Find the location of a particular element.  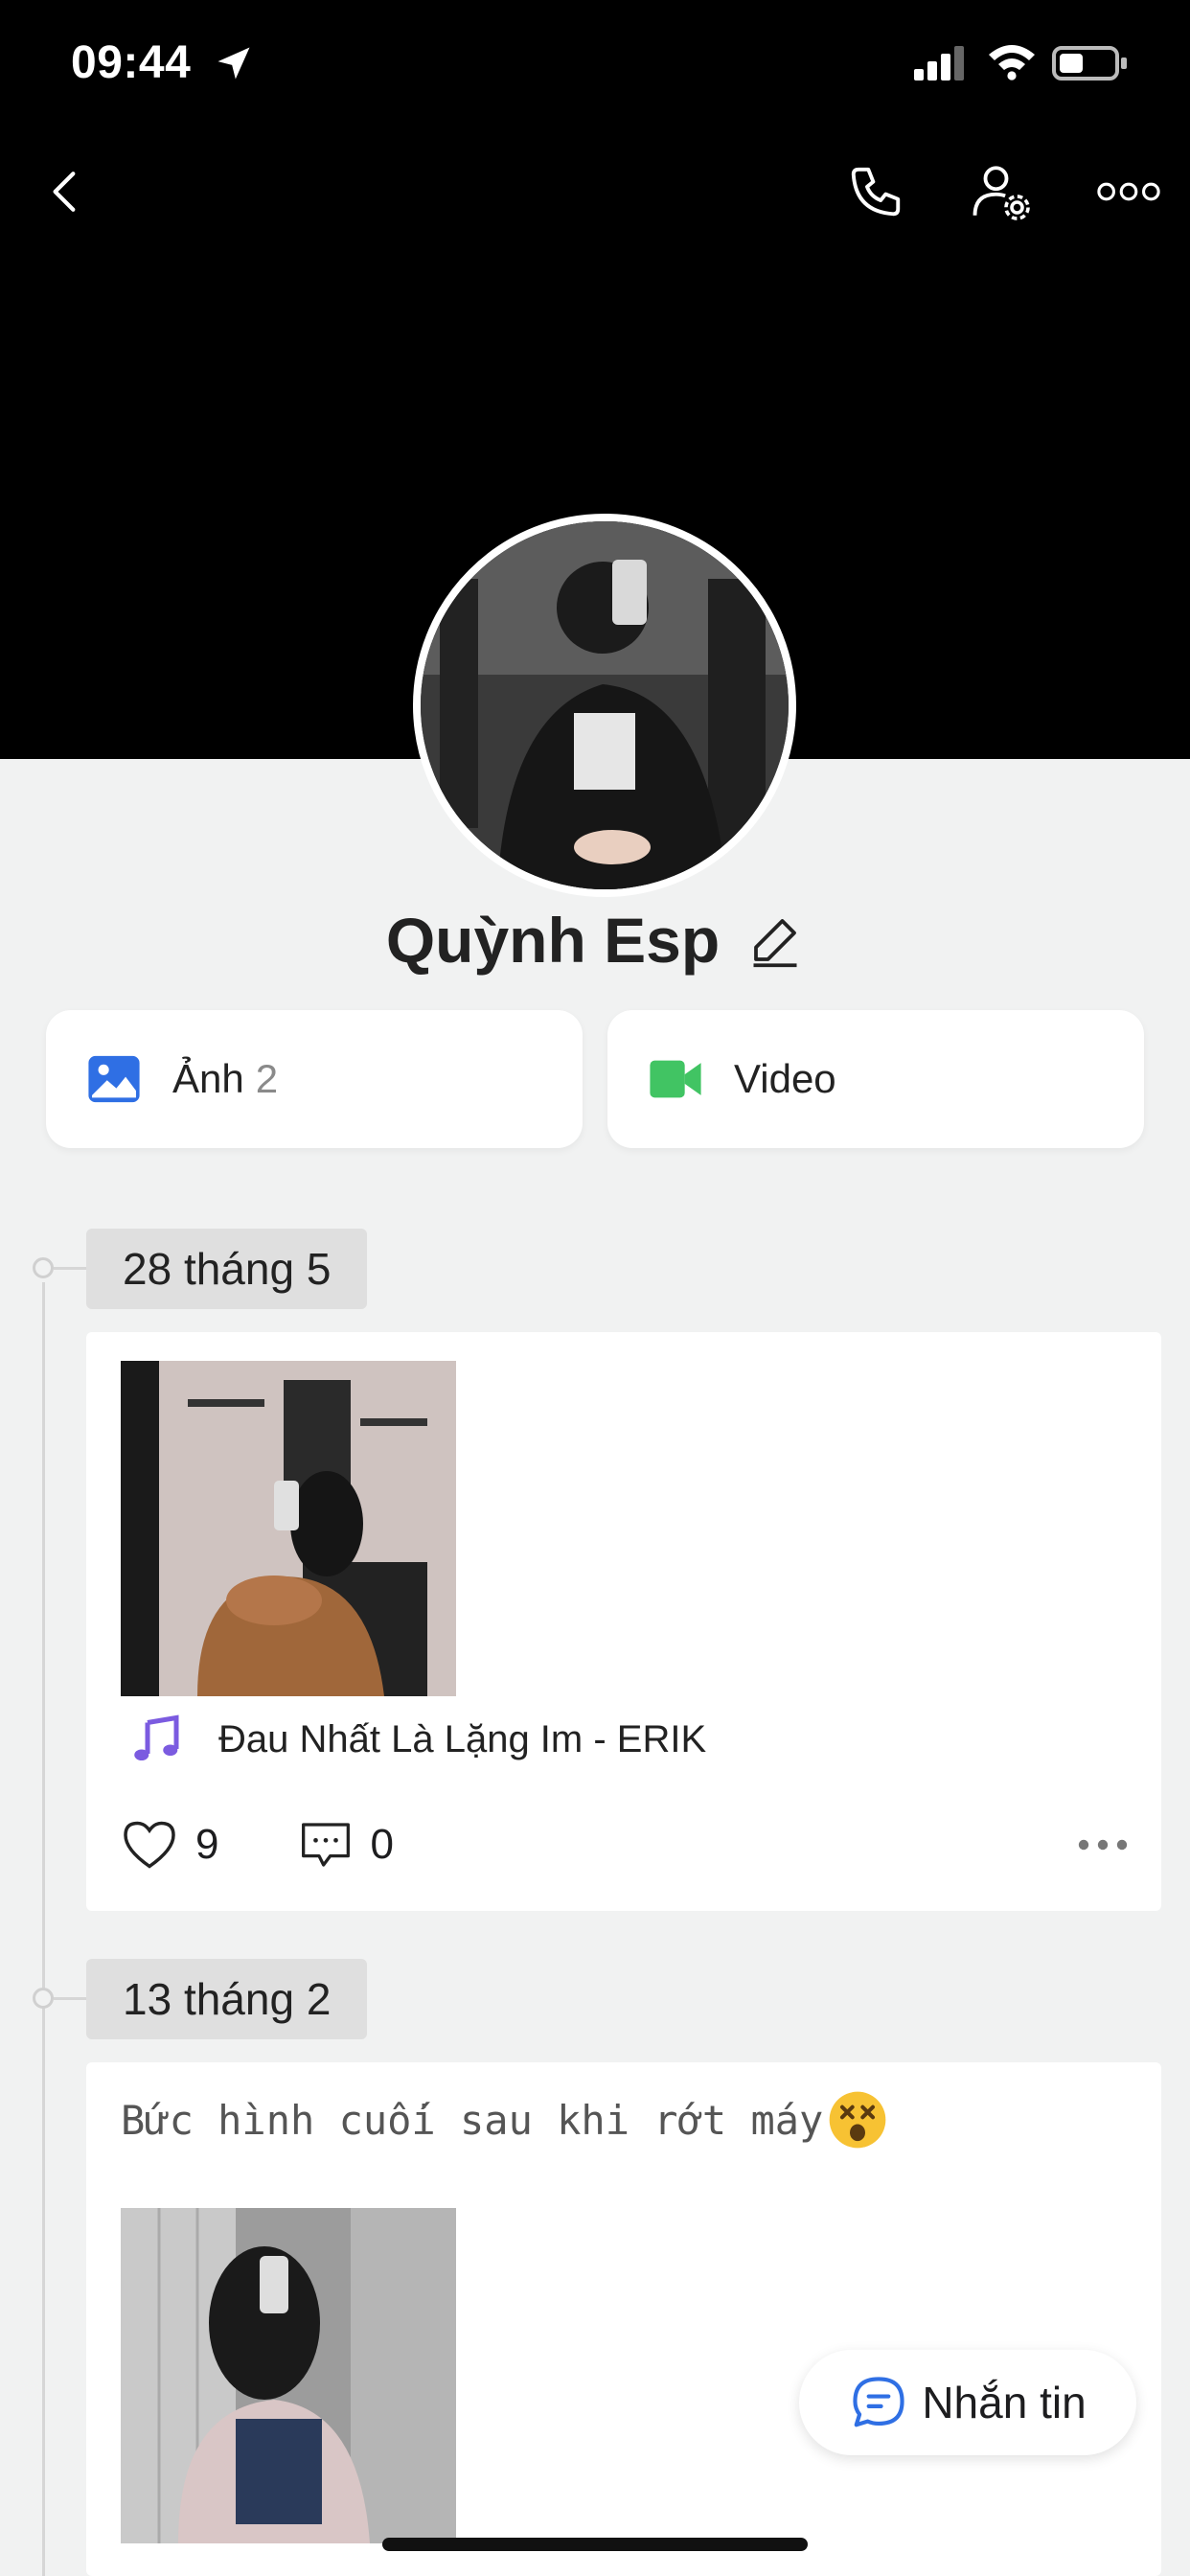

call-button is located at coordinates (876, 192).